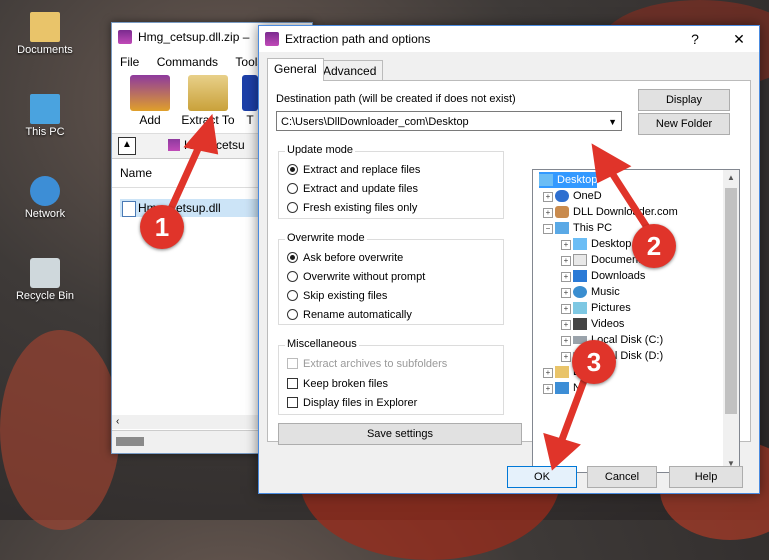 The width and height of the screenshot is (769, 560). Describe the element at coordinates (60, 430) in the screenshot. I see `background-foliage` at that location.